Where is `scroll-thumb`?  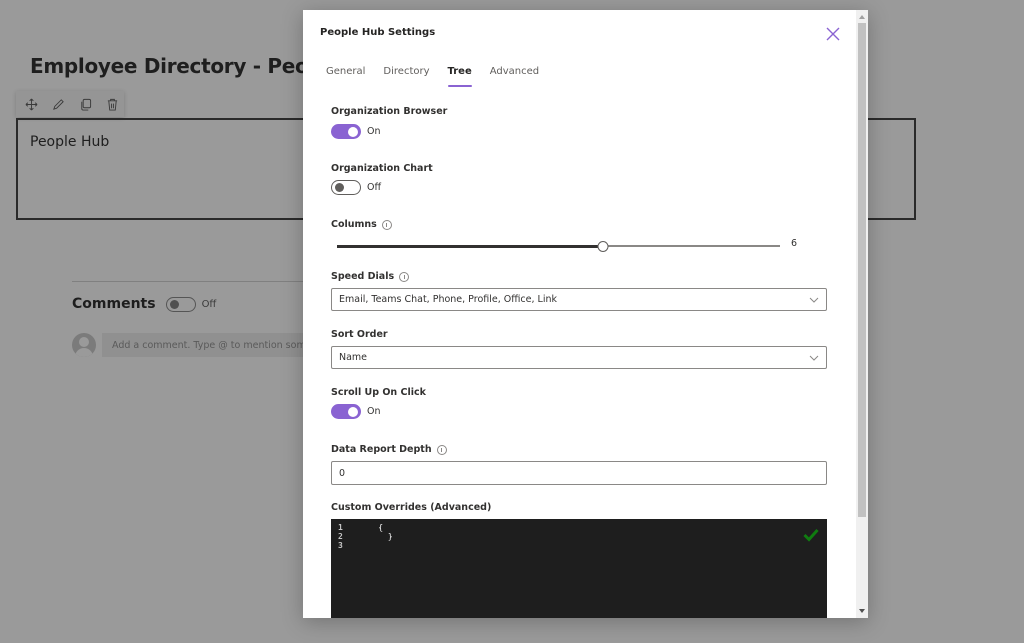 scroll-thumb is located at coordinates (862, 270).